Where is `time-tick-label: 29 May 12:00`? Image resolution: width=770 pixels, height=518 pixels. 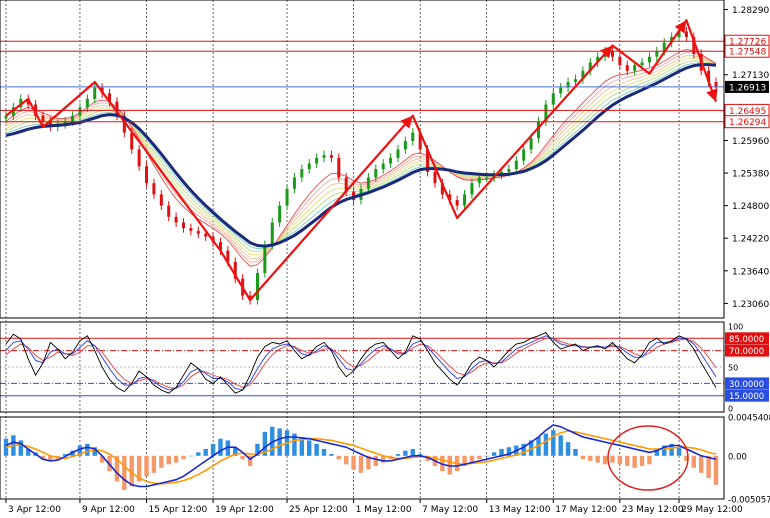
time-tick-label: 29 May 12:00 is located at coordinates (712, 510).